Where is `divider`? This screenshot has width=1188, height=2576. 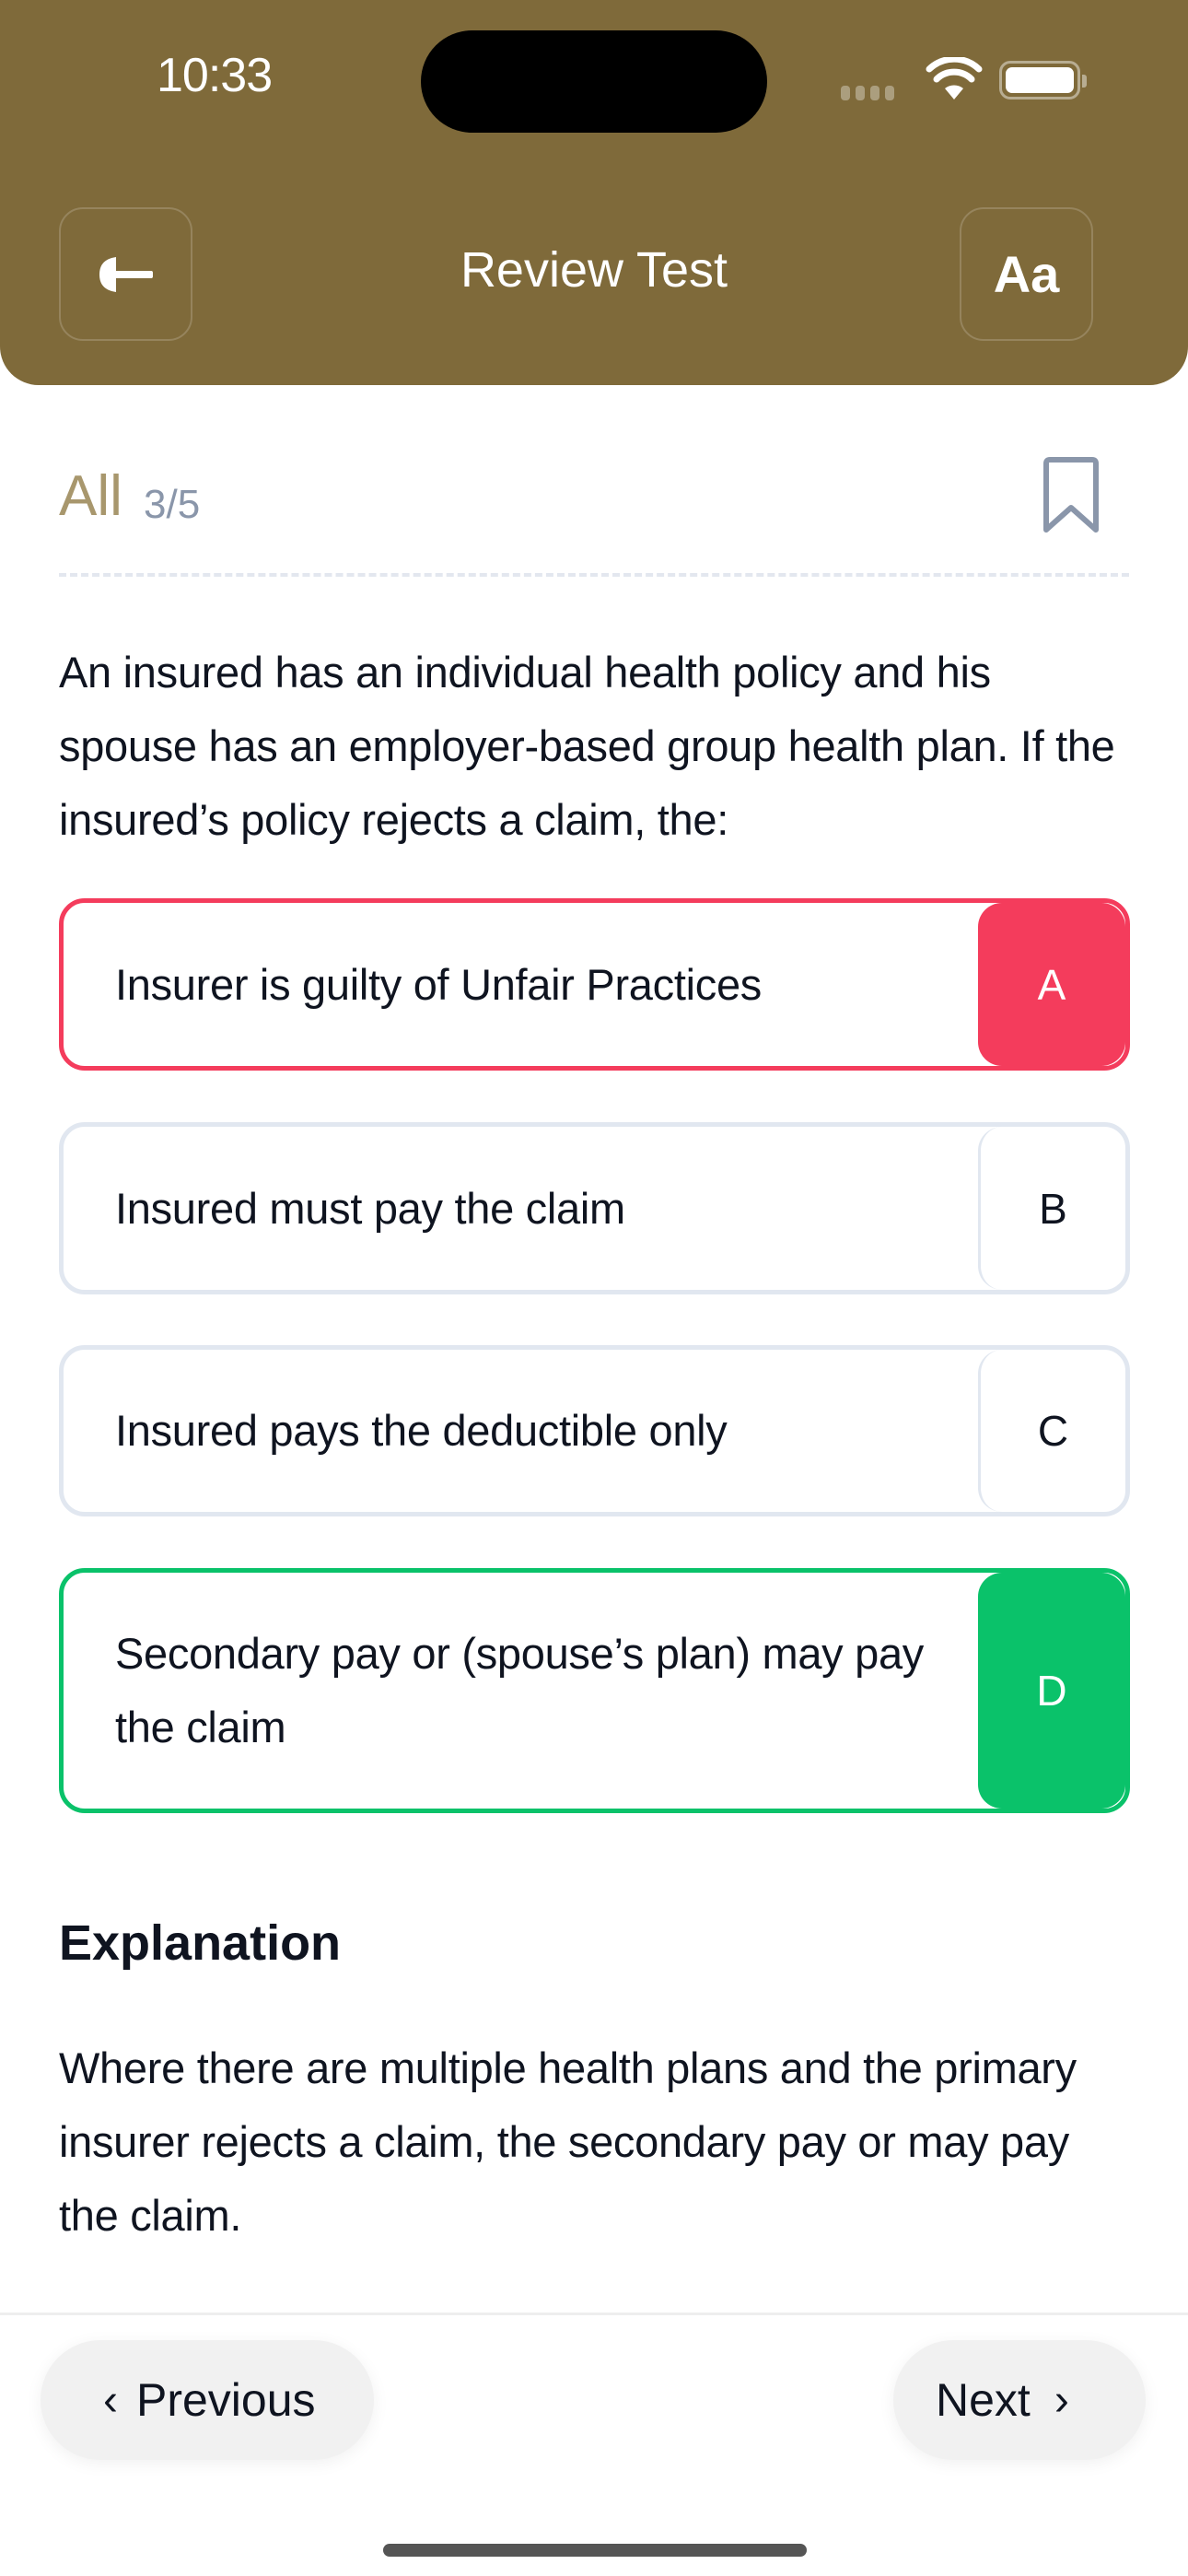 divider is located at coordinates (594, 575).